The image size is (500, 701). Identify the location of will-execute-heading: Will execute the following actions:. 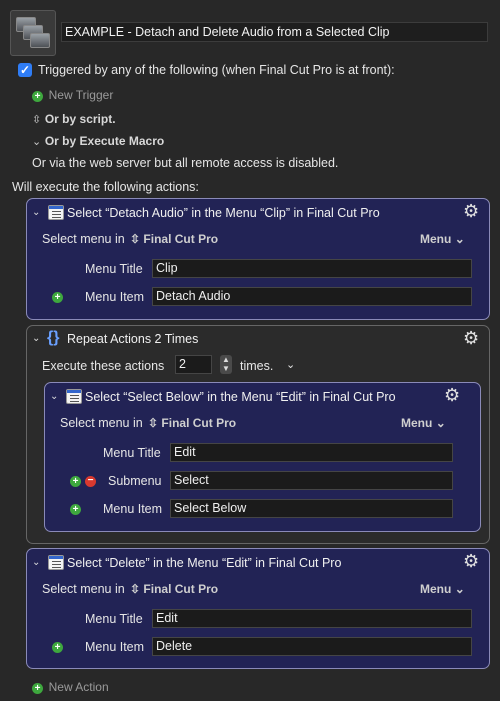
(105, 187).